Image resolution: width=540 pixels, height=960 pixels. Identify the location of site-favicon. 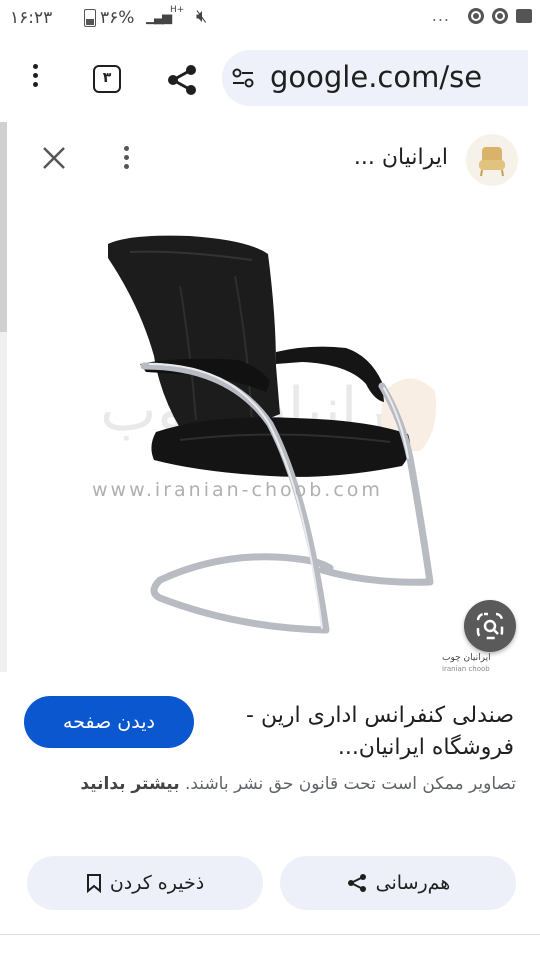
(492, 160).